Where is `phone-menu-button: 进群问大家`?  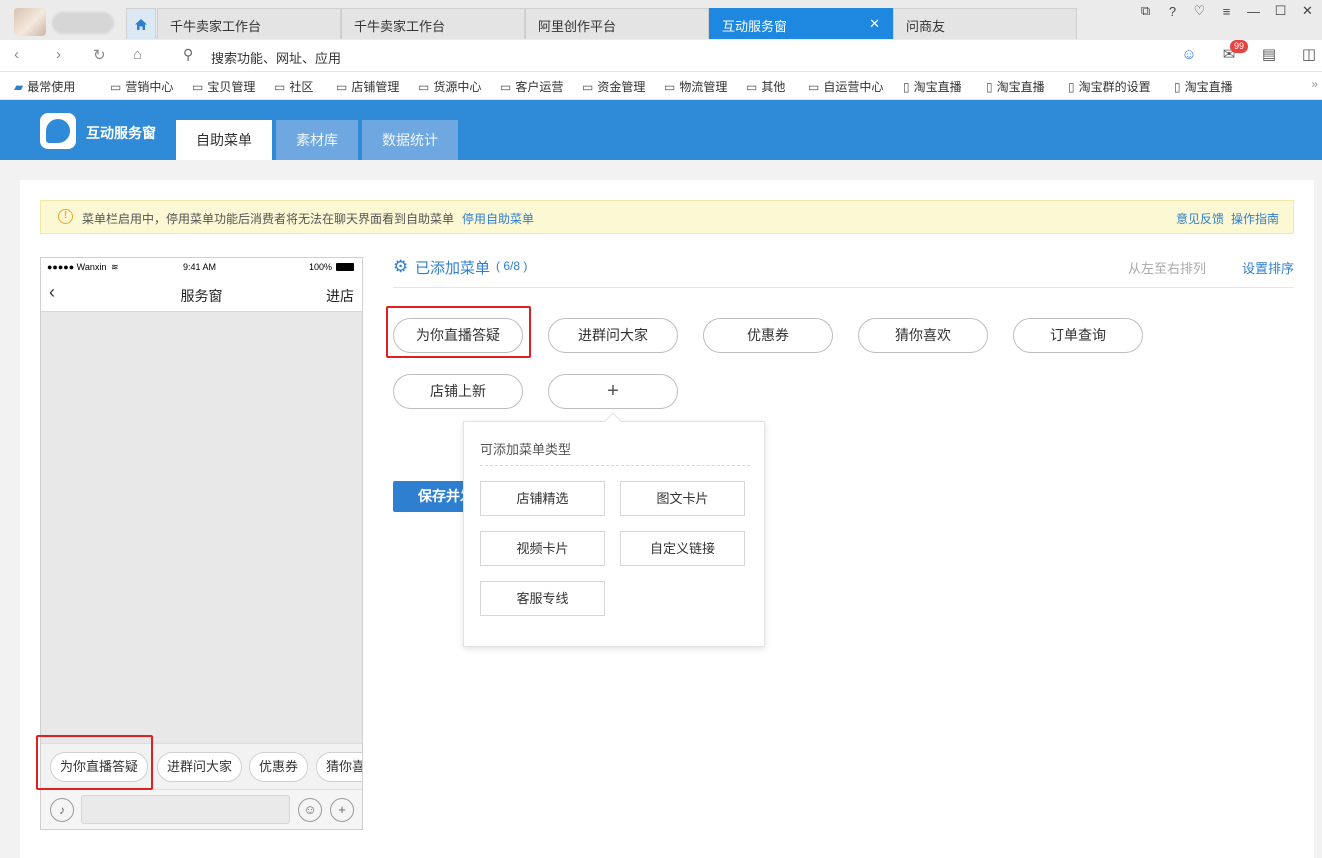 phone-menu-button: 进群问大家 is located at coordinates (200, 767).